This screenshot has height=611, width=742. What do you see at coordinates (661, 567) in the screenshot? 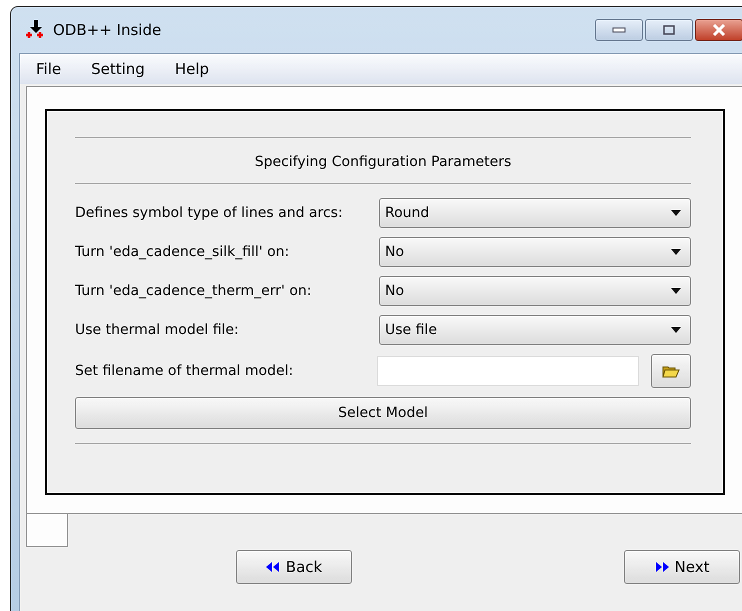
I see `fast-forward-icon` at bounding box center [661, 567].